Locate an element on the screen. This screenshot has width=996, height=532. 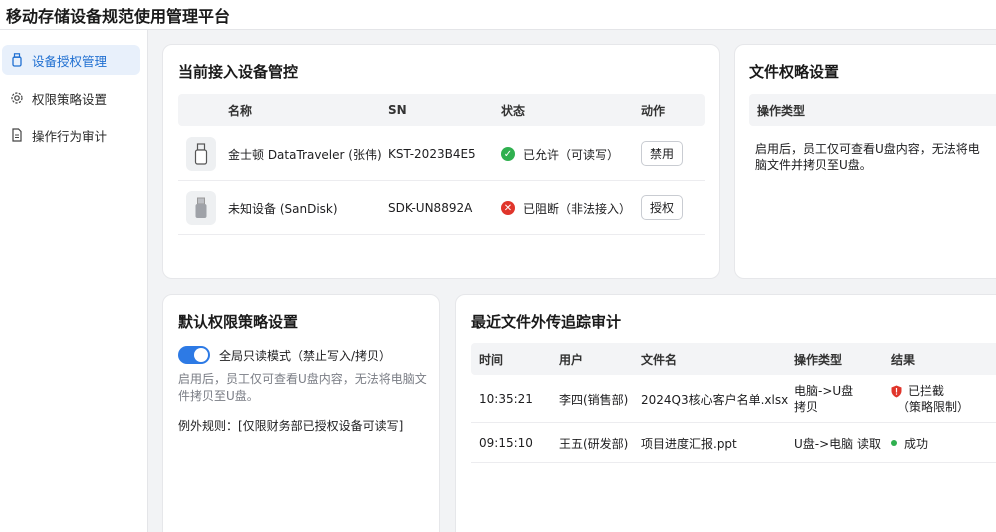
sidebar-item-label: 权限策略设置 is located at coordinates (70, 99).